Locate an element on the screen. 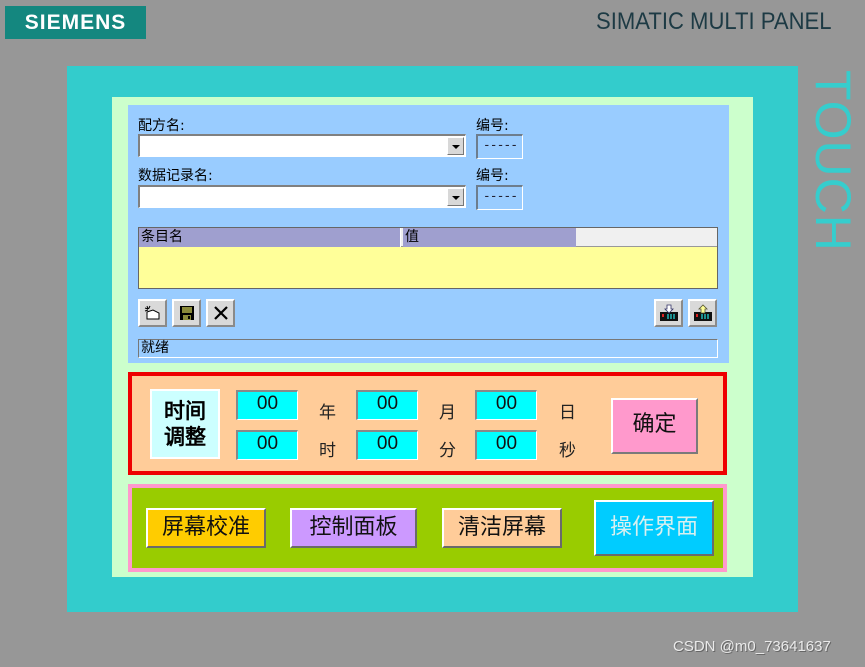 The height and width of the screenshot is (667, 865). control-panel-button: 控制面板 is located at coordinates (353, 528).